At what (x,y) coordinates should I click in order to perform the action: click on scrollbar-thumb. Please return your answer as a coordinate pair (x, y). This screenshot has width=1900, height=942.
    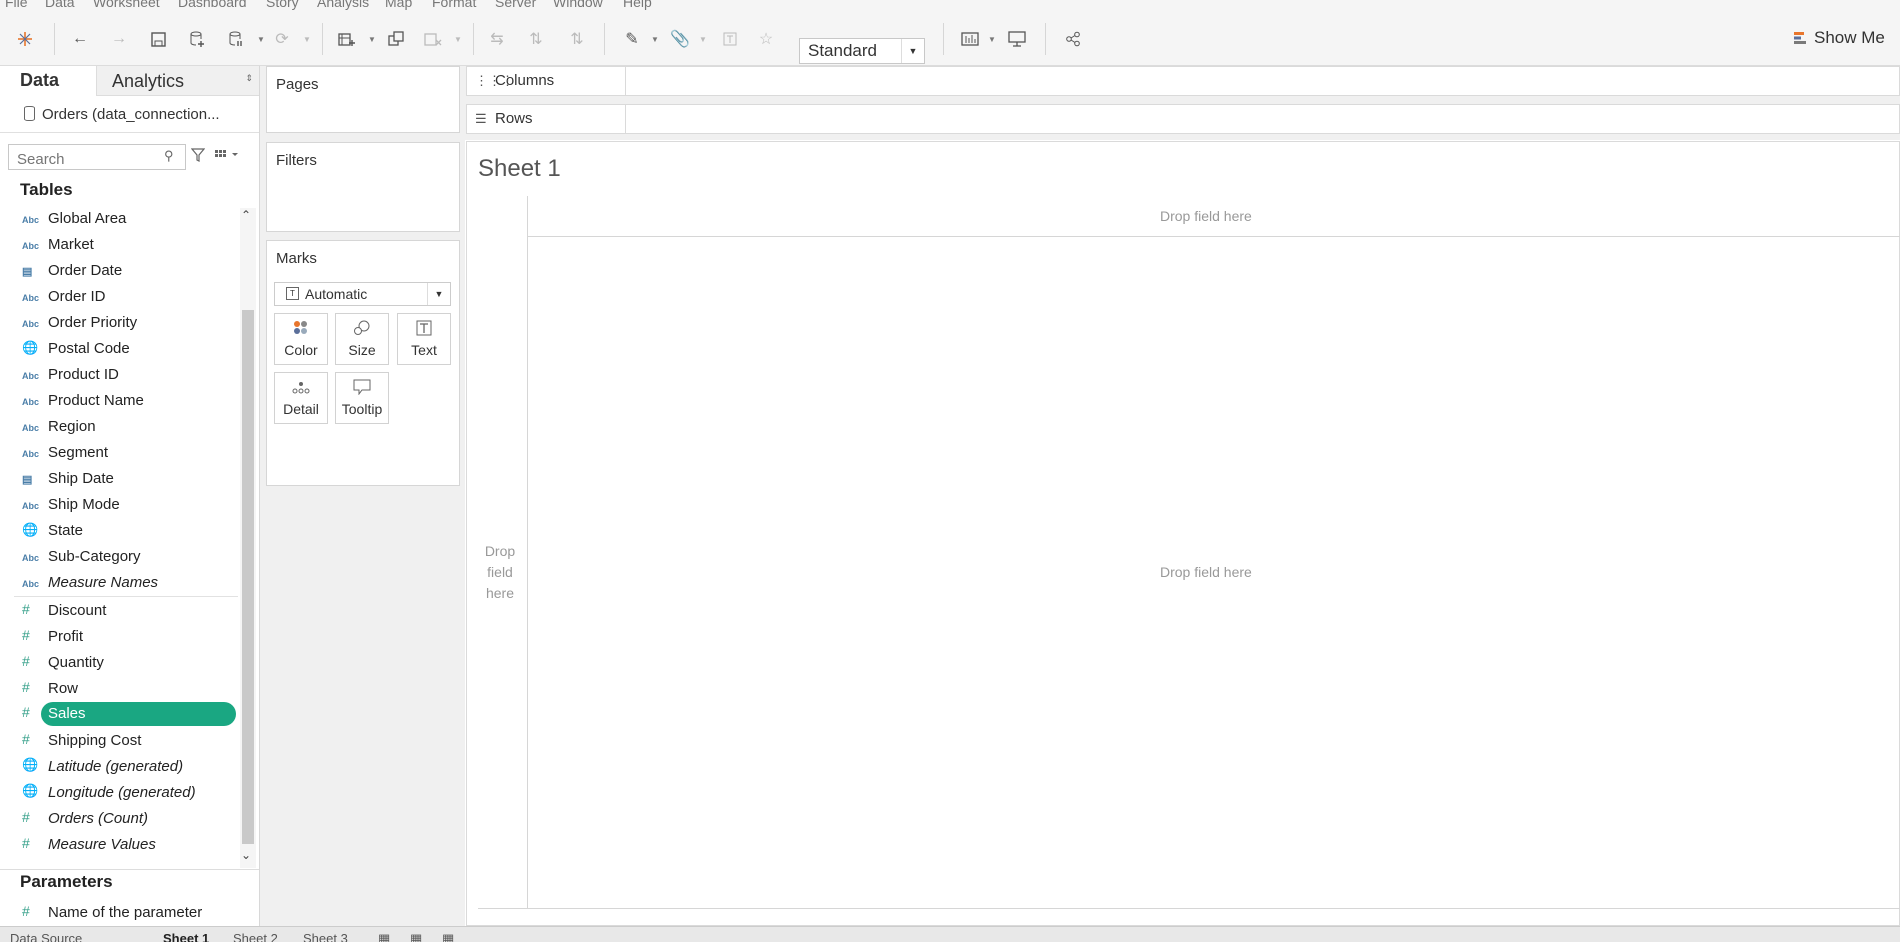
    Looking at the image, I should click on (248, 577).